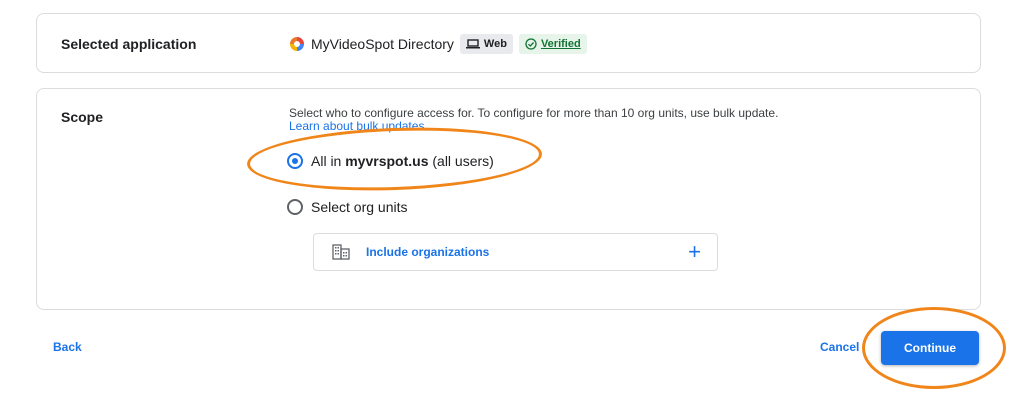 This screenshot has height=406, width=1024. I want to click on back-button: Back, so click(67, 347).